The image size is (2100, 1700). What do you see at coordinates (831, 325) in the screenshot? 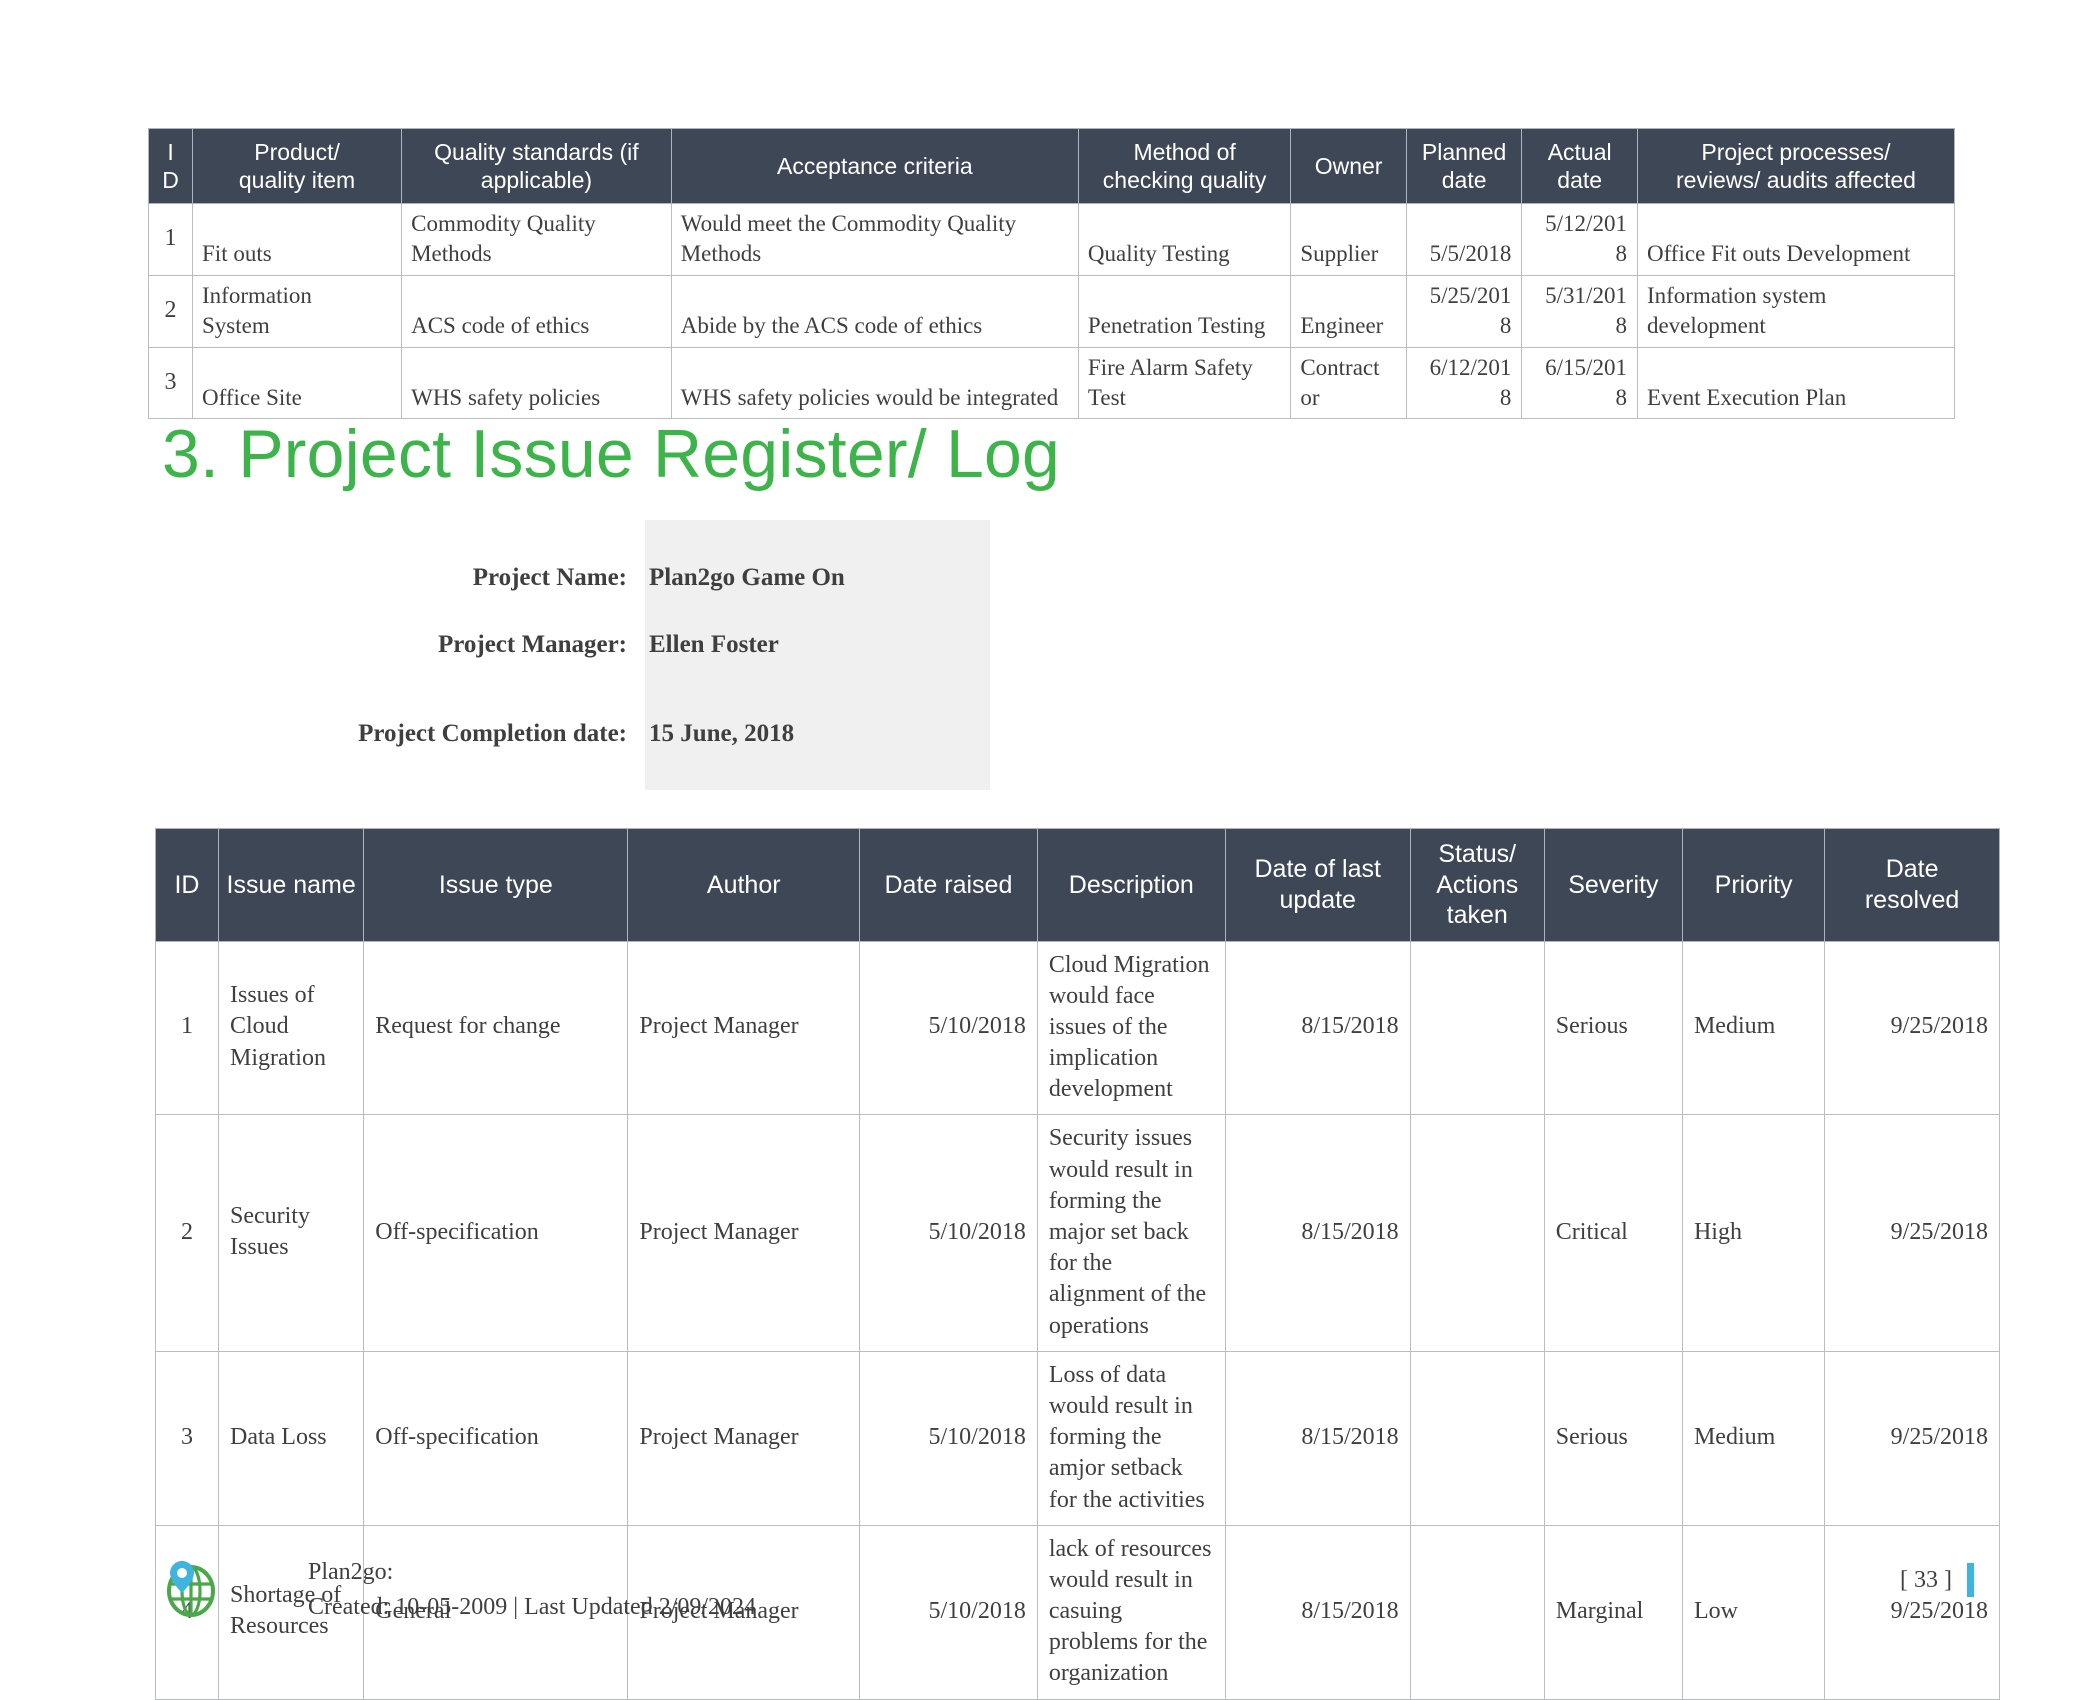
I see `cell-acceptance-line2: Abide by the ACS code of ethics` at bounding box center [831, 325].